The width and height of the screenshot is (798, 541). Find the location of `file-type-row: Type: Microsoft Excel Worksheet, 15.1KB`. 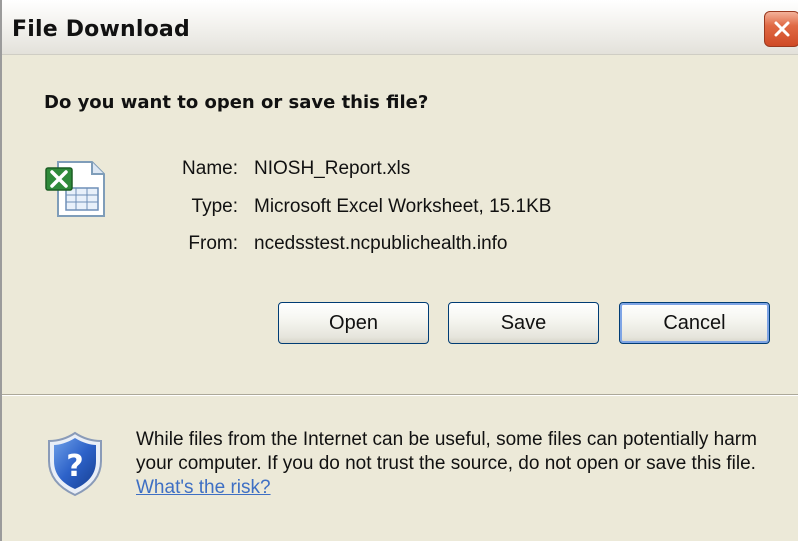

file-type-row: Type: Microsoft Excel Worksheet, 15.1KB is located at coordinates (378, 209).